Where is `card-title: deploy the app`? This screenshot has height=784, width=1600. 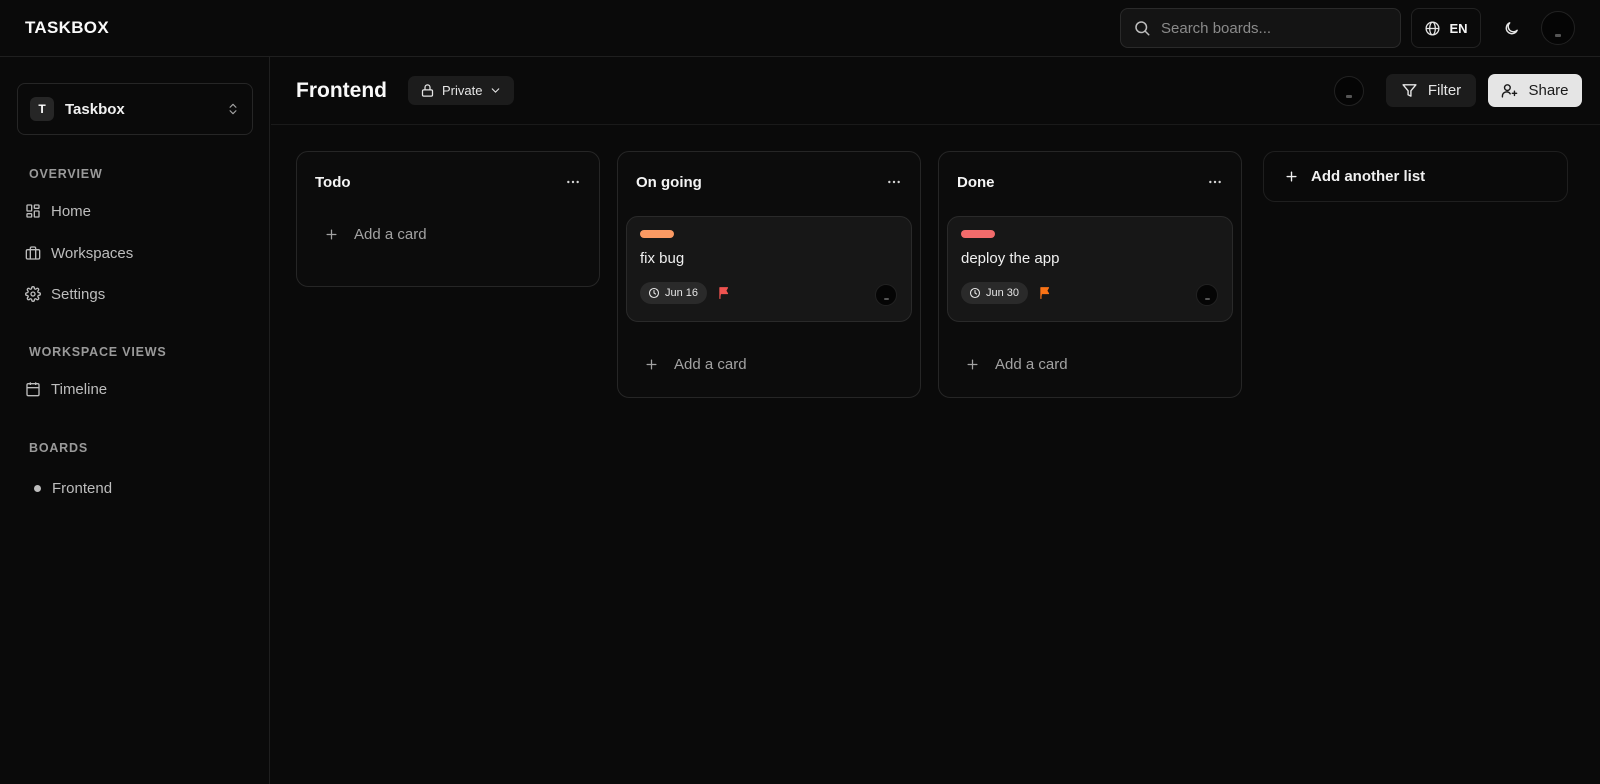 card-title: deploy the app is located at coordinates (1010, 258).